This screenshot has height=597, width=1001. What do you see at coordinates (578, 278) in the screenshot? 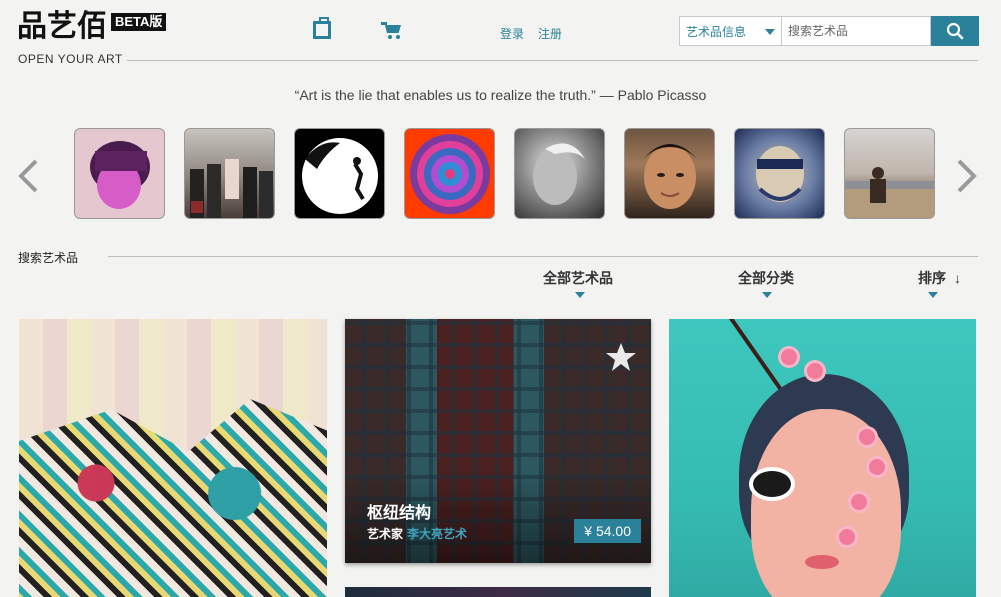
I see `filter-label: 全部艺术品` at bounding box center [578, 278].